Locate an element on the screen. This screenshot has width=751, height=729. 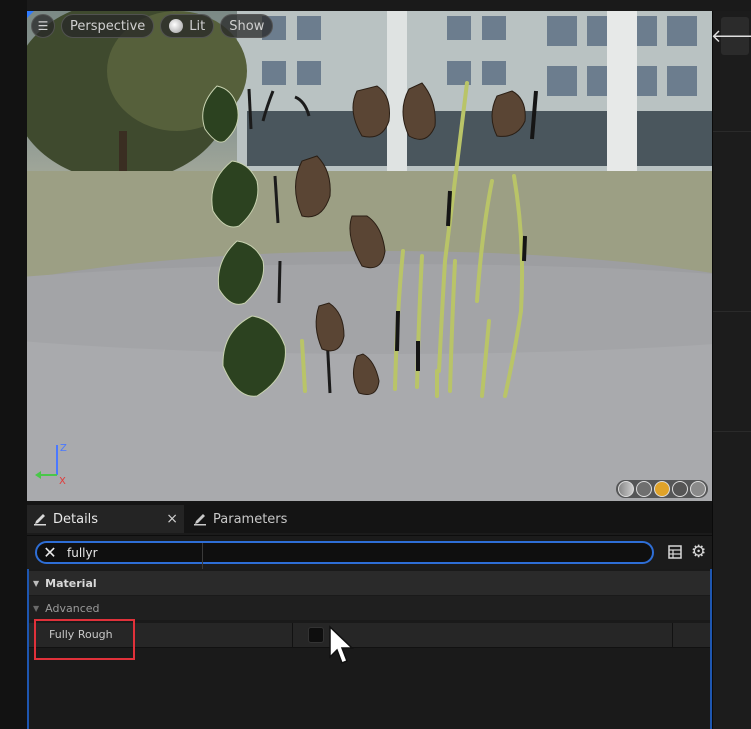
lit-sphere-icon is located at coordinates (176, 26).